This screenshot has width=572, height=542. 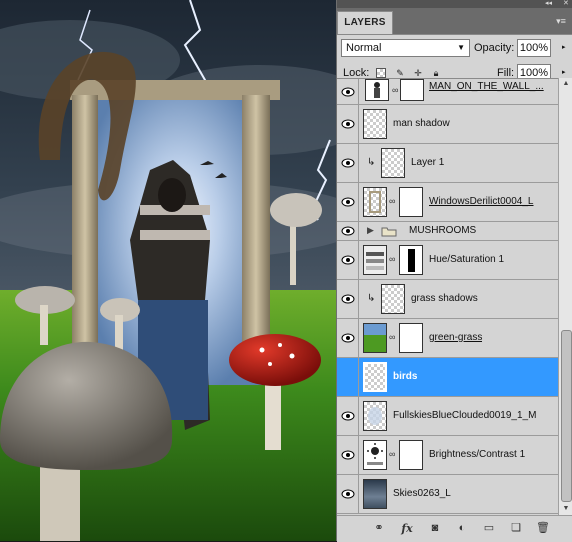 I want to click on scroll-up-icon: ▲, so click(x=565, y=84).